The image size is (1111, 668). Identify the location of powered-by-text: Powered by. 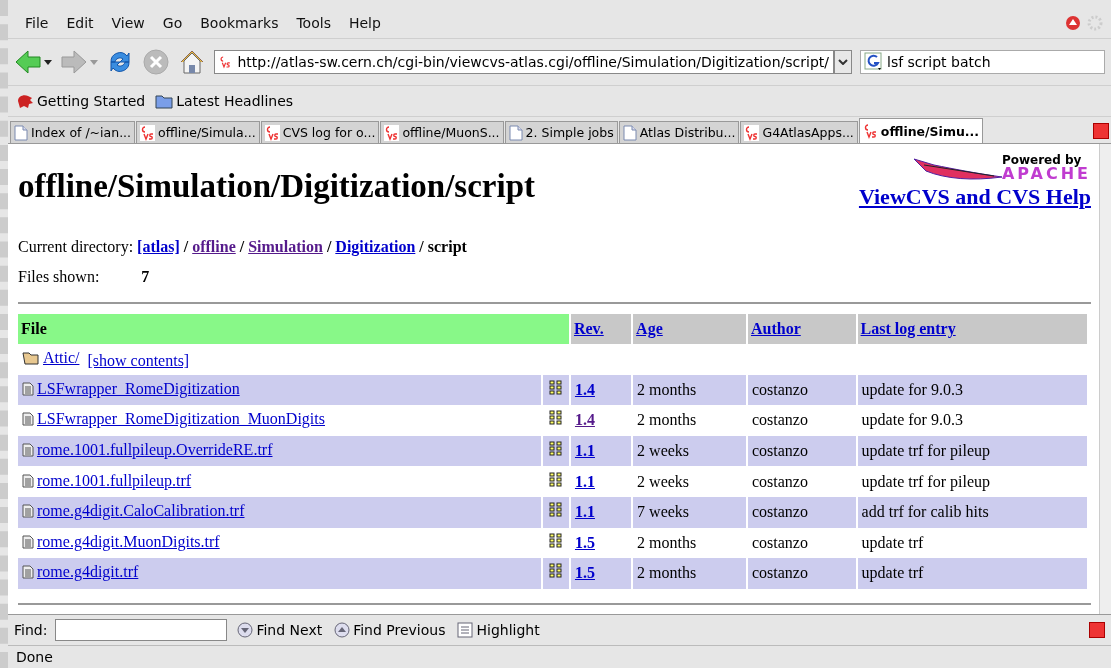
(1041, 160).